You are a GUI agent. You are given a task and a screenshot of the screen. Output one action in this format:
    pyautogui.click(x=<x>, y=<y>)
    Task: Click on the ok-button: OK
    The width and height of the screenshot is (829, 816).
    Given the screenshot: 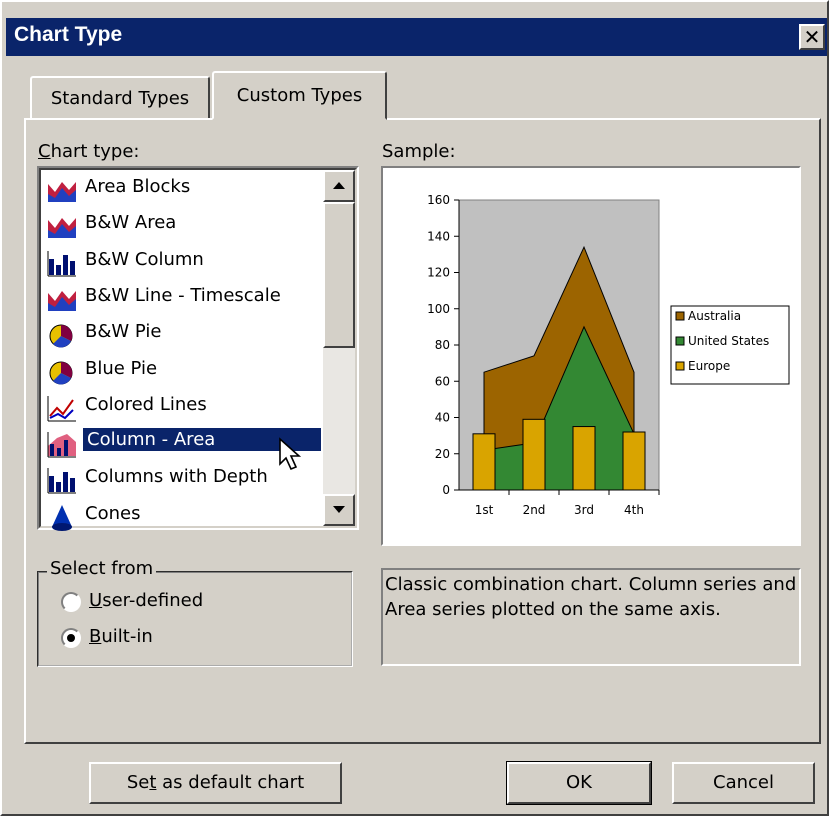 What is the action you would take?
    pyautogui.click(x=579, y=783)
    